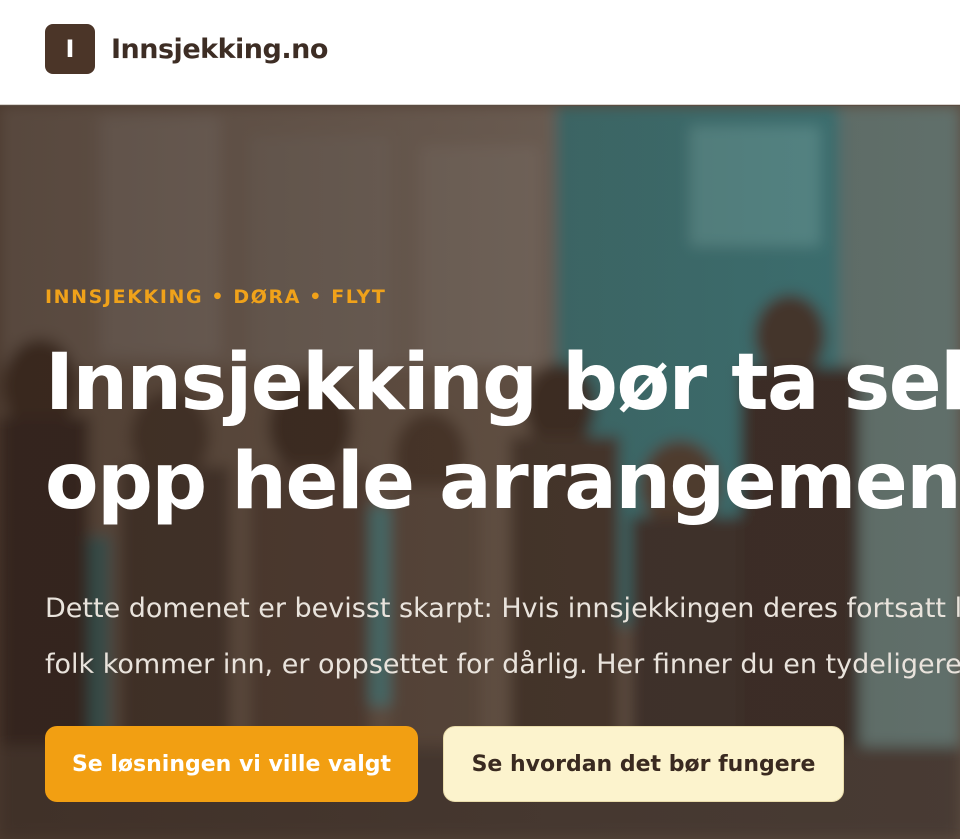 This screenshot has height=839, width=960. What do you see at coordinates (70, 49) in the screenshot?
I see `logo-icon: I` at bounding box center [70, 49].